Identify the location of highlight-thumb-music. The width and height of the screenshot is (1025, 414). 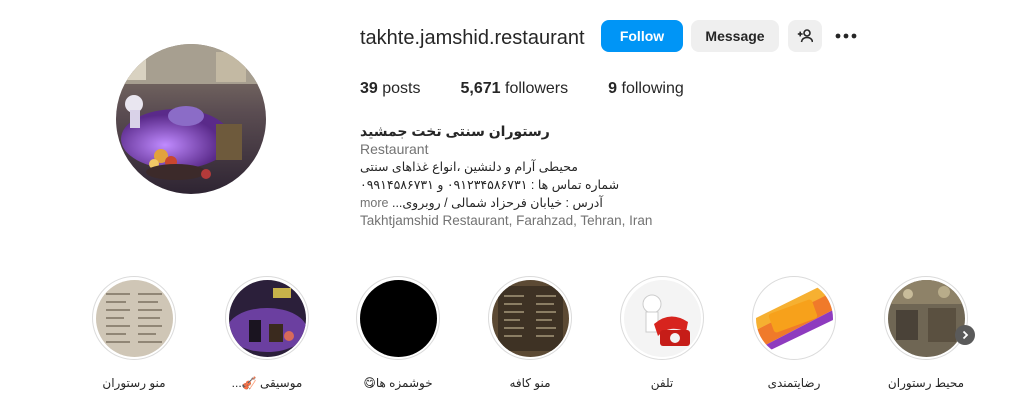
(267, 318).